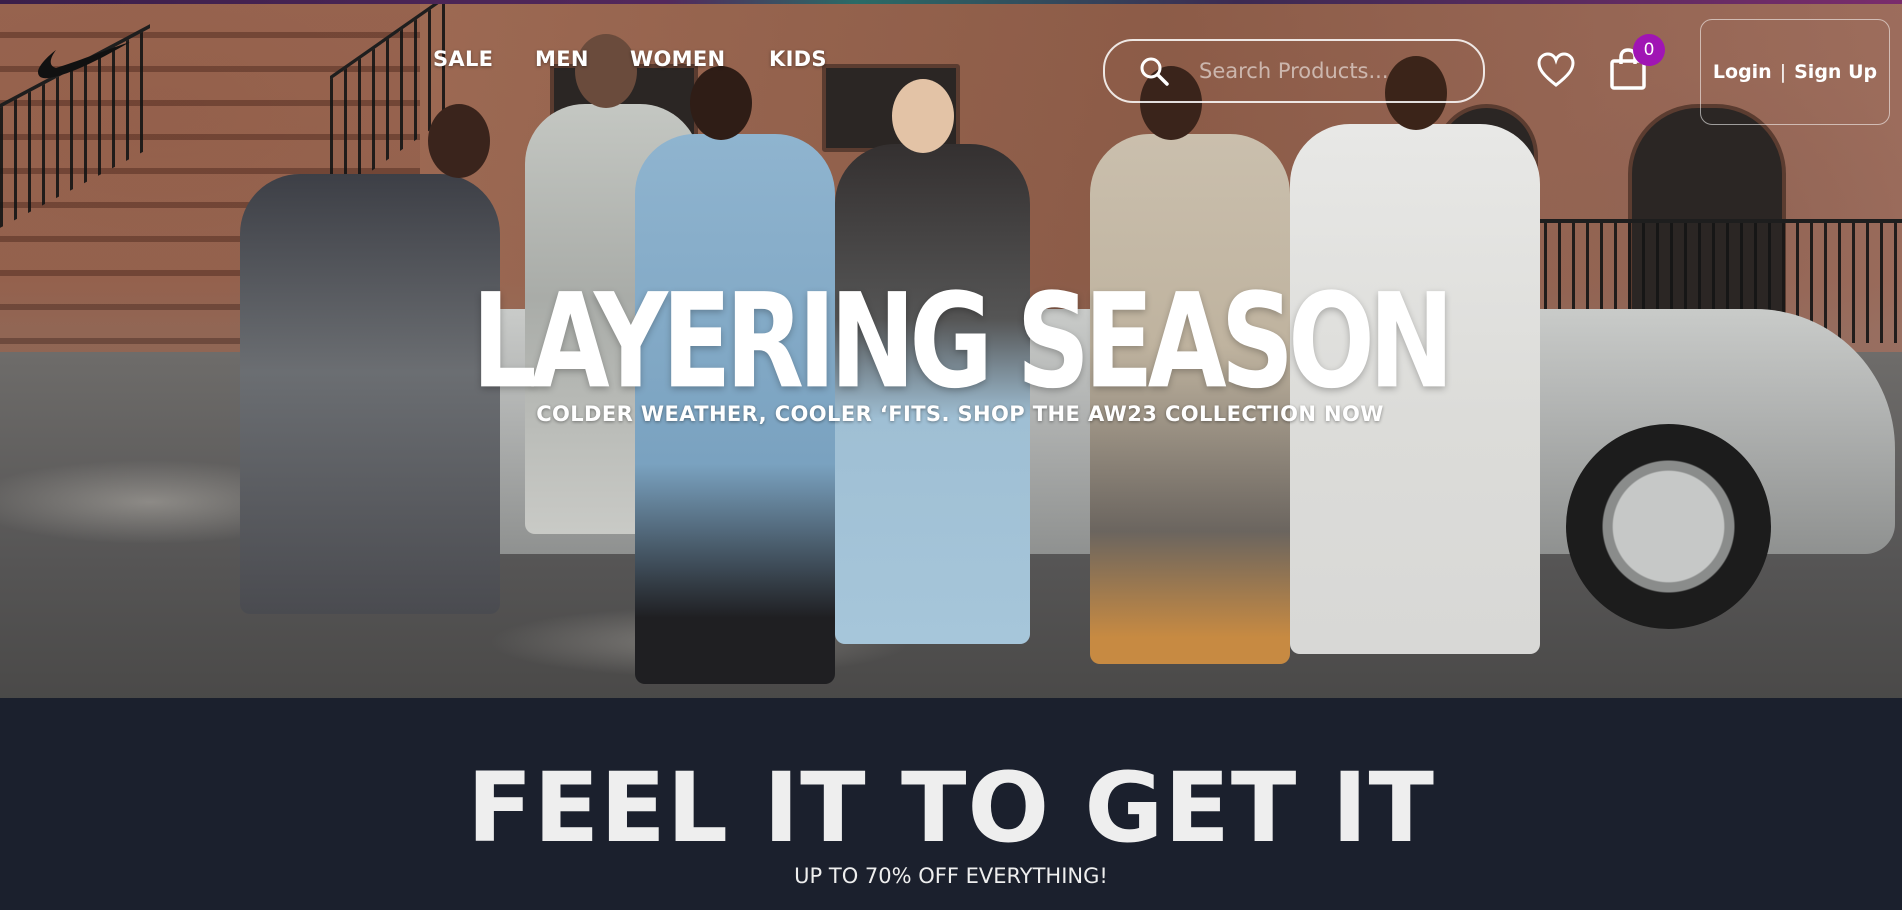  What do you see at coordinates (1154, 71) in the screenshot?
I see `search-icon` at bounding box center [1154, 71].